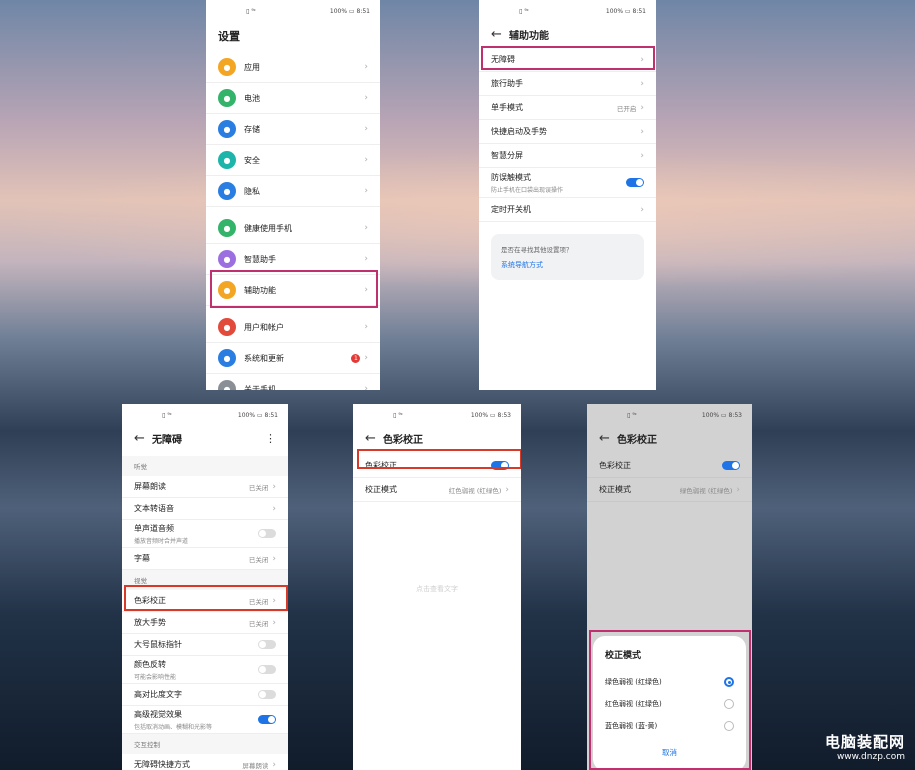 The height and width of the screenshot is (770, 915). What do you see at coordinates (205, 415) in the screenshot?
I see `status-bar: ▯ ⁹ᶜ 100% ▭ 8:51` at bounding box center [205, 415].